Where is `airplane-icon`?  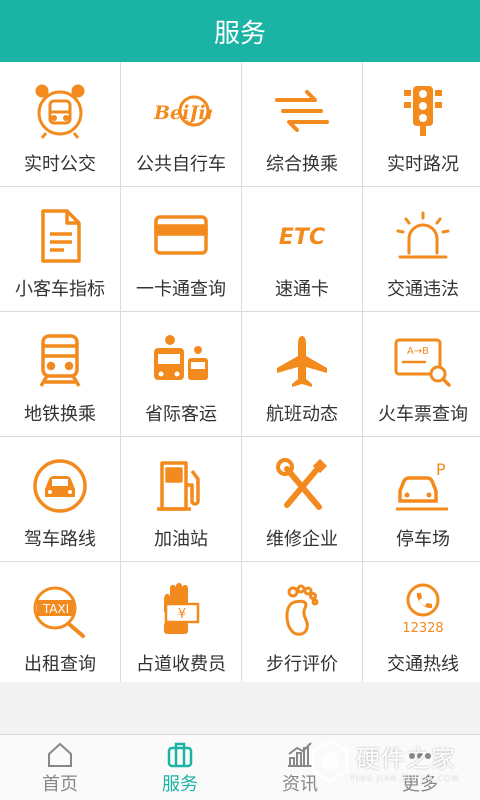 airplane-icon is located at coordinates (302, 361).